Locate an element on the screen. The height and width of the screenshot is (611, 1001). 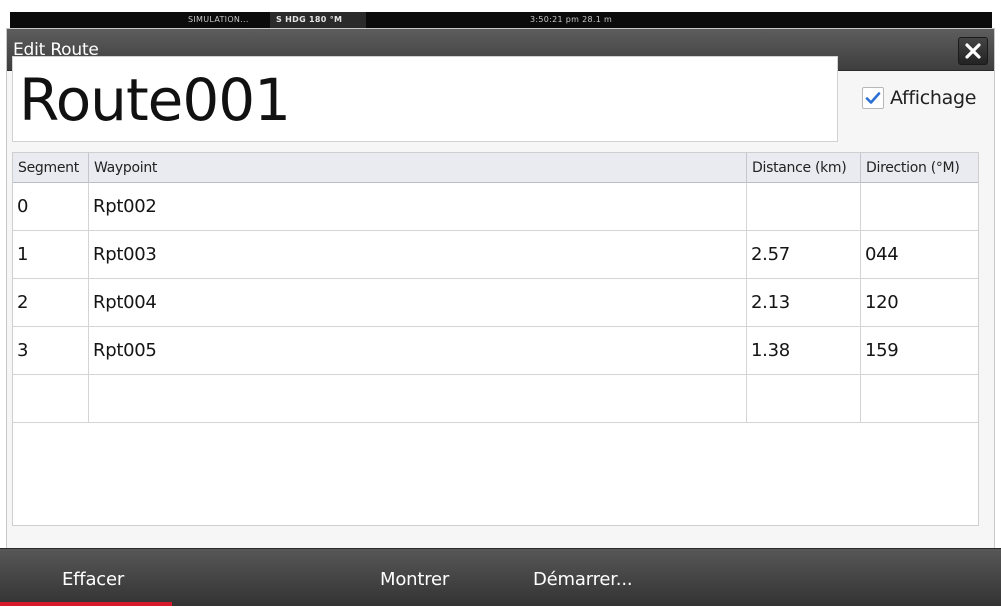
show-route-button: Montrer is located at coordinates (414, 578).